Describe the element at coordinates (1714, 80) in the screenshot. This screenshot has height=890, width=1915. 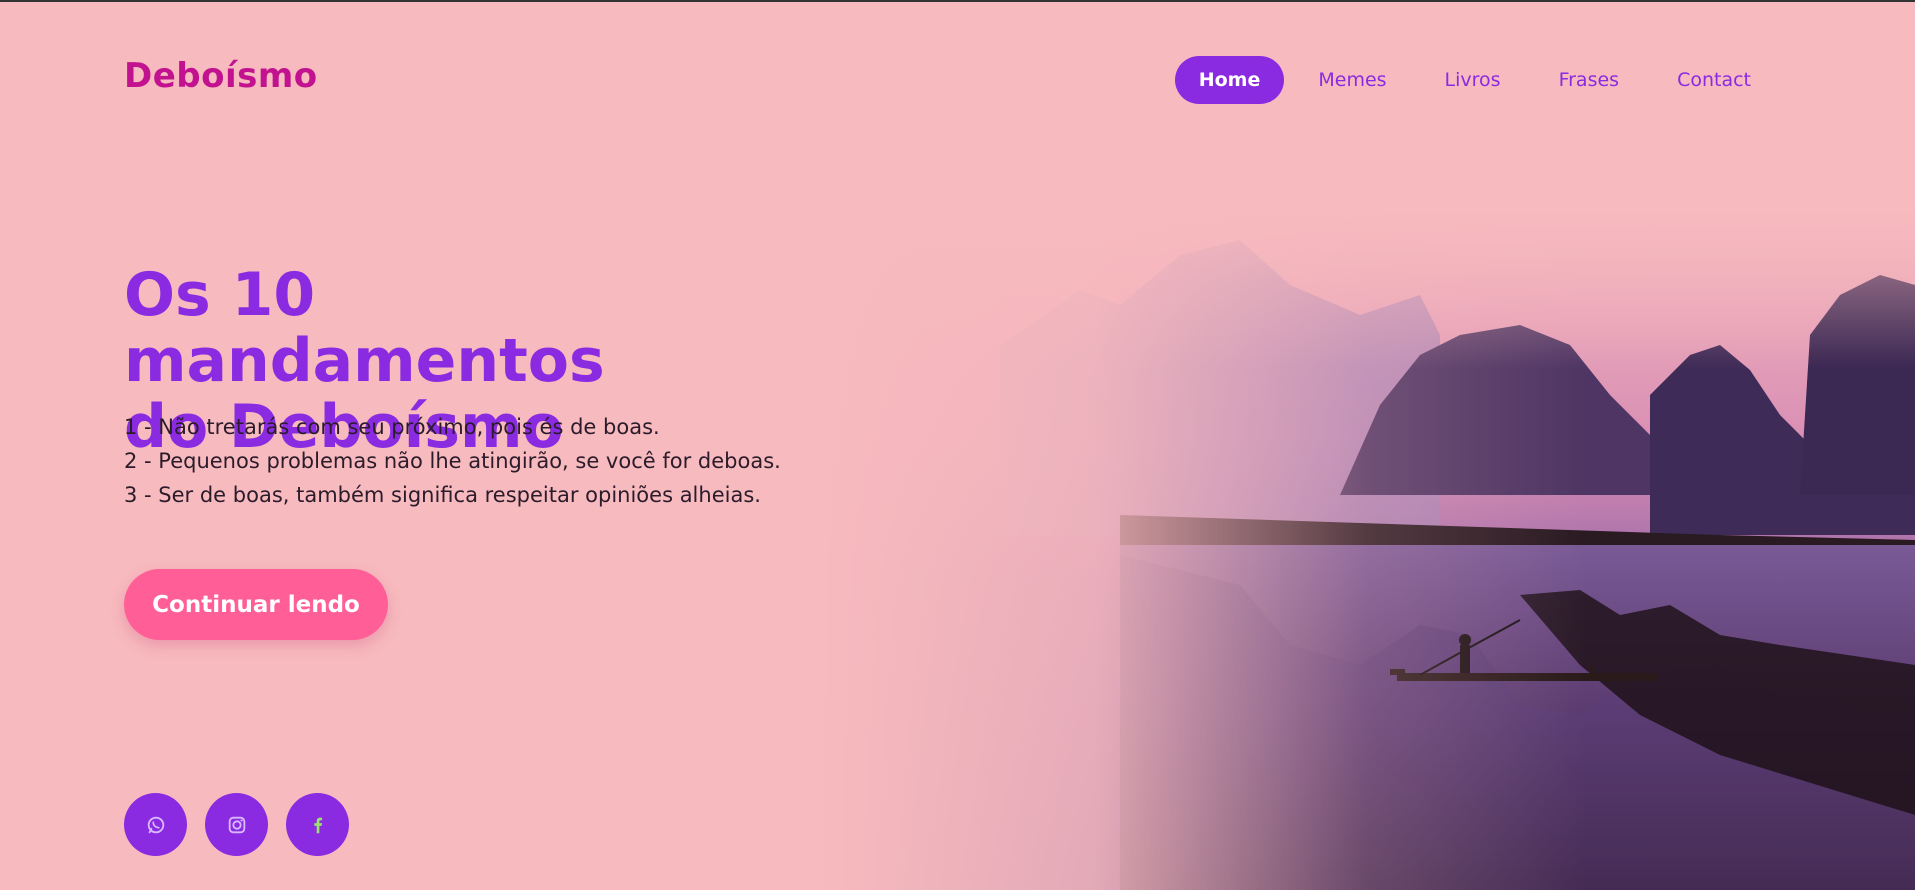
I see `nav-item-contact: Contact` at that location.